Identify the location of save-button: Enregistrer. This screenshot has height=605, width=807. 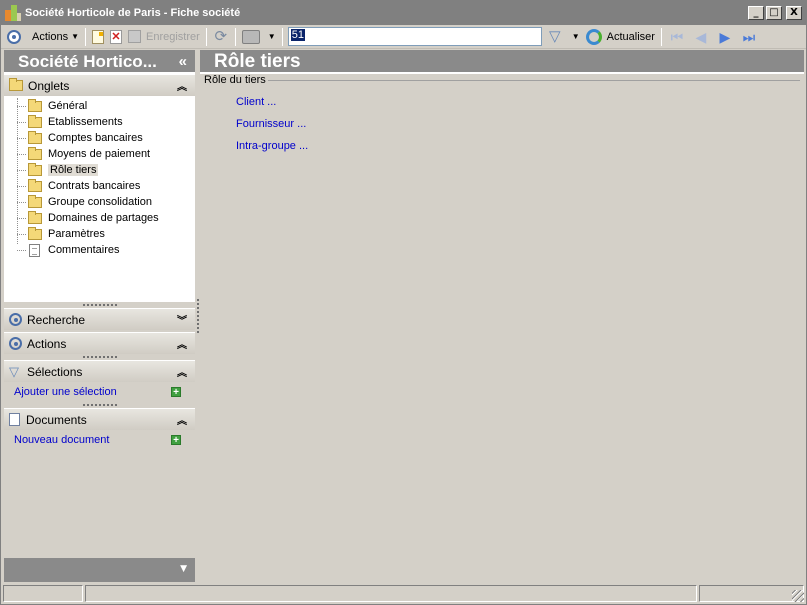
(164, 37).